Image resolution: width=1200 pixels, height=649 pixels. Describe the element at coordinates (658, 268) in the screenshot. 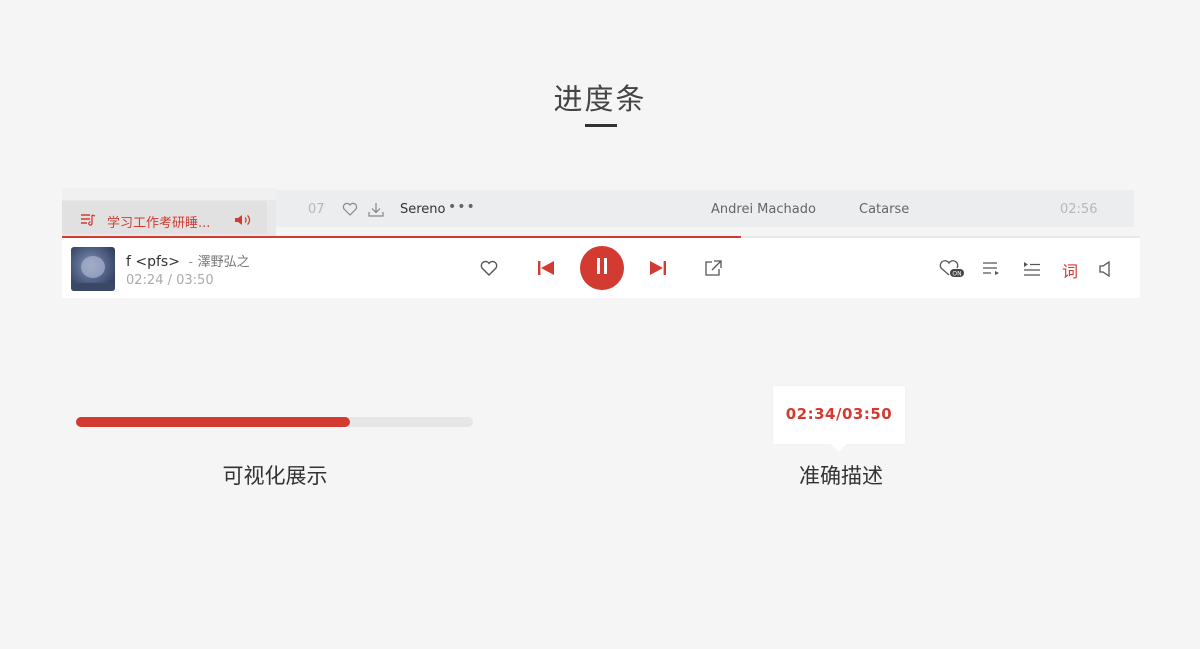

I see `next-icon` at that location.